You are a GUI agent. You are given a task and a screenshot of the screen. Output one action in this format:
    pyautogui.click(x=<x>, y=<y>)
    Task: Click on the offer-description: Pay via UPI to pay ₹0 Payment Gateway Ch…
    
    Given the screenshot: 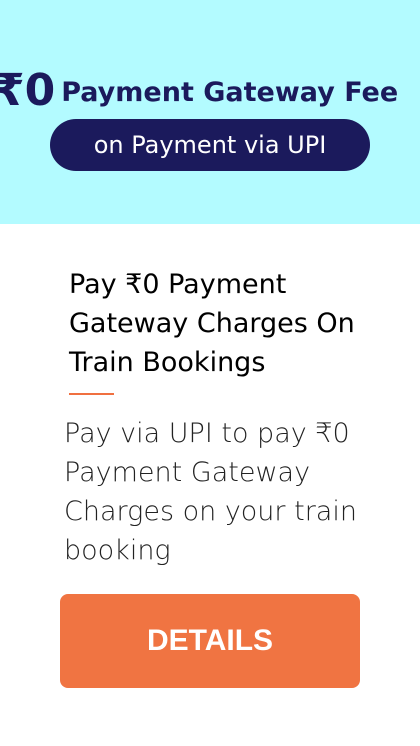 What is the action you would take?
    pyautogui.click(x=210, y=492)
    